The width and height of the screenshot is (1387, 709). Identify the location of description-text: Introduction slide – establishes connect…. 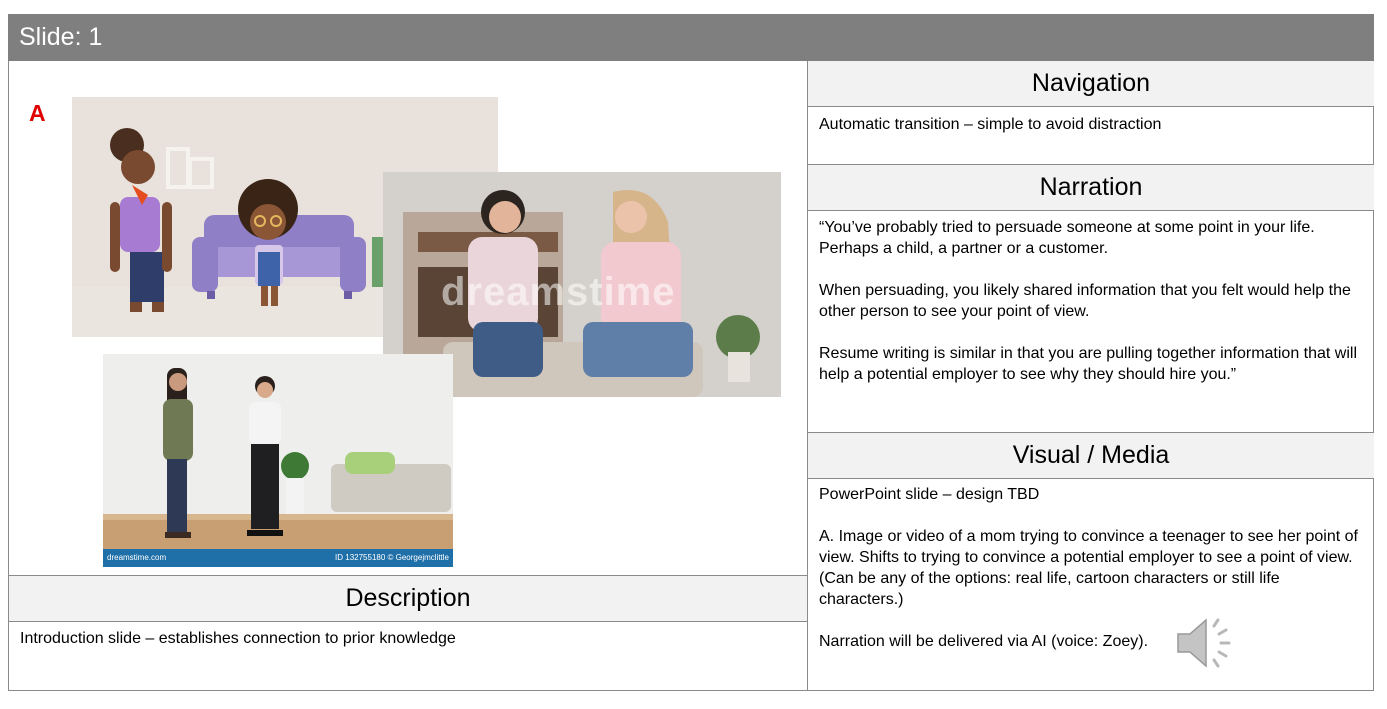
(238, 638).